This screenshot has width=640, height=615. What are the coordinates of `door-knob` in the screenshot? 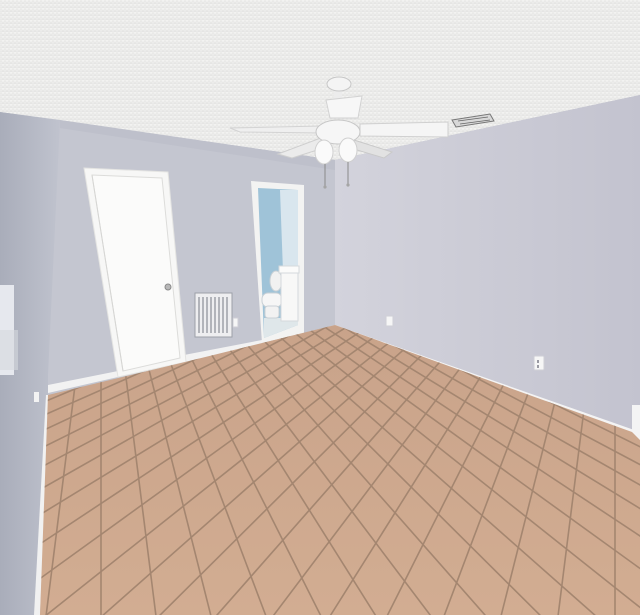 It's located at (168, 287).